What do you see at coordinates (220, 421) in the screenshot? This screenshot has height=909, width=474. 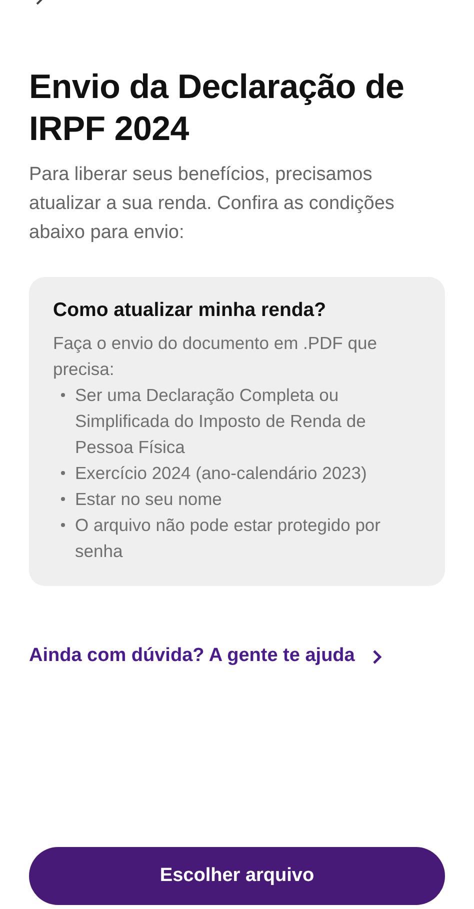 I see `requirement-text: Ser uma Declaração Completa ou Simplificada do Imposto de Renda de Pessoa Física` at bounding box center [220, 421].